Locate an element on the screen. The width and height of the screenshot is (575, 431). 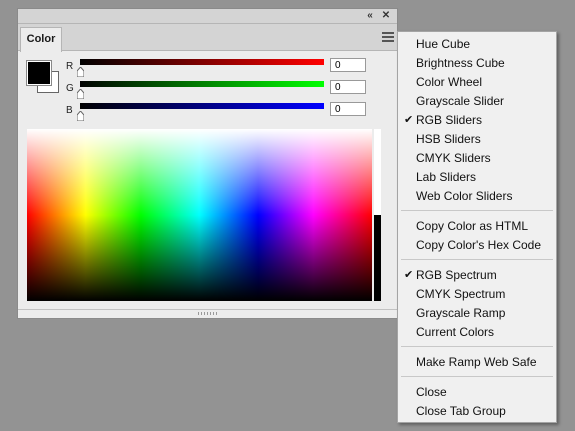
tab-color: Color is located at coordinates (41, 39).